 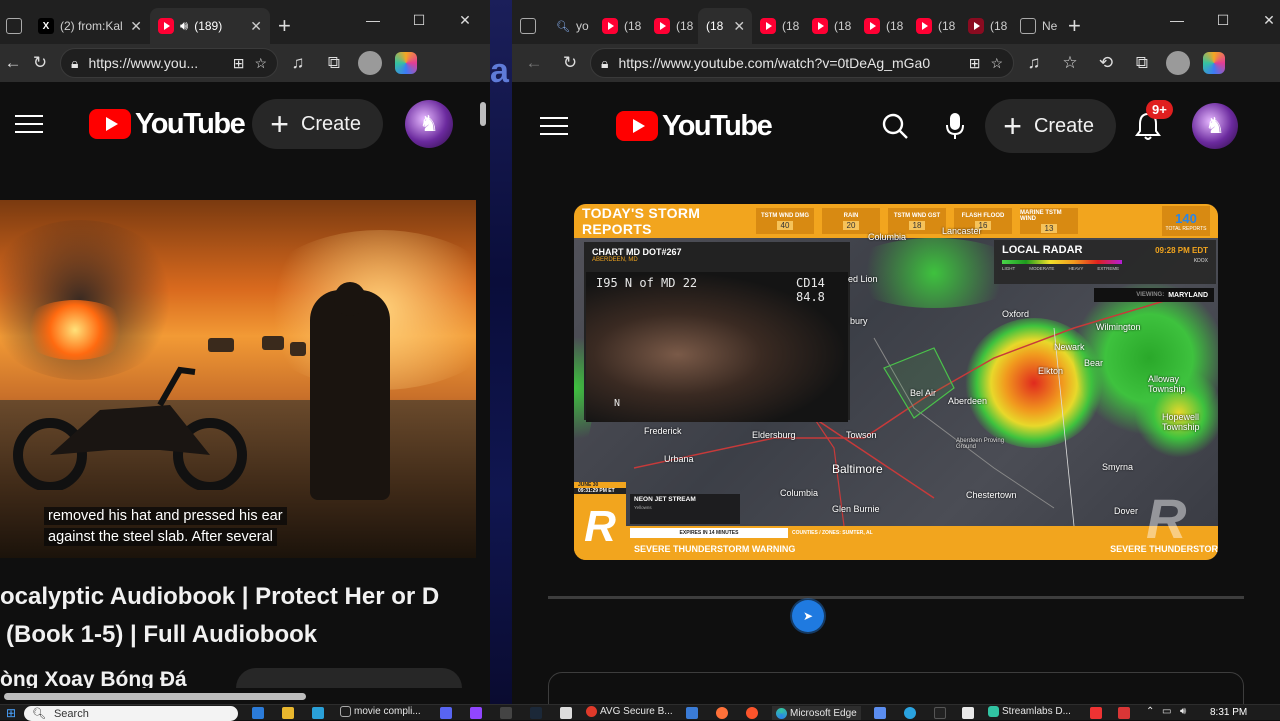 What do you see at coordinates (968, 713) in the screenshot?
I see `pdf-icon` at bounding box center [968, 713].